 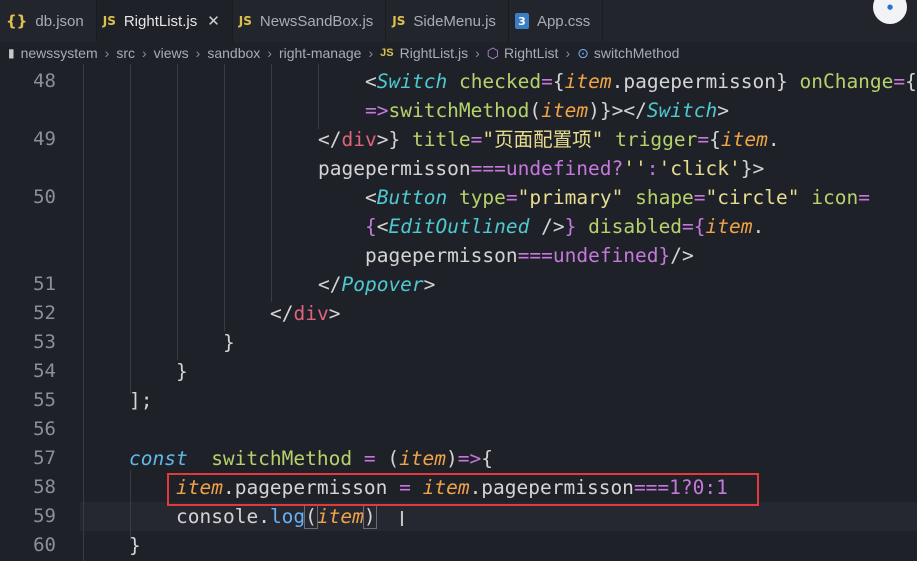 What do you see at coordinates (458, 313) in the screenshot?
I see `code-line: 52 </div>` at bounding box center [458, 313].